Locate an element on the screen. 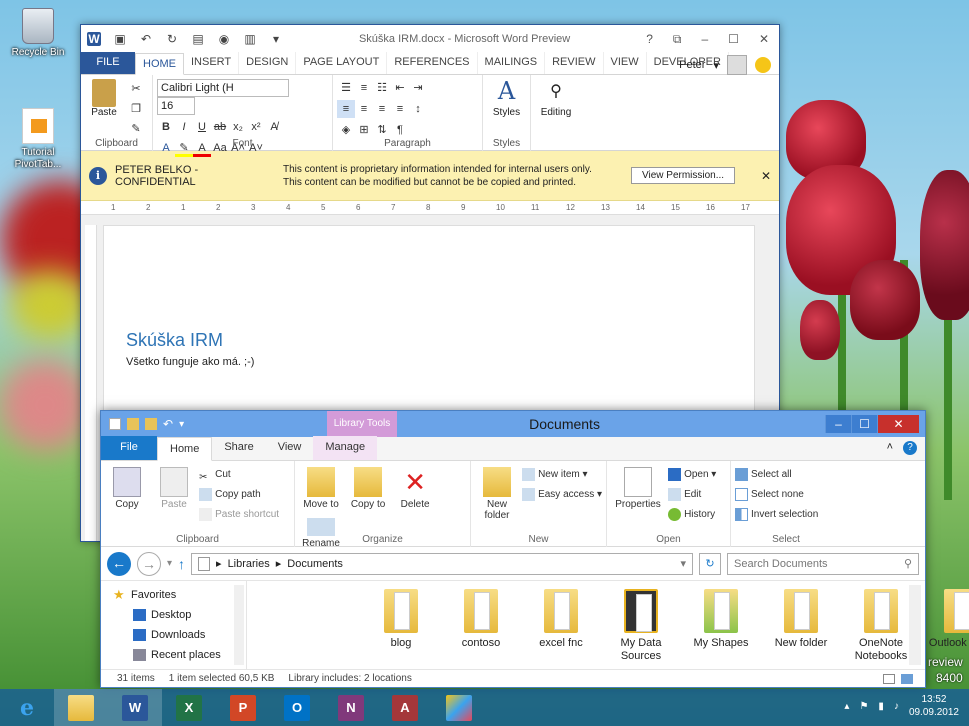  history-button: History is located at coordinates (692, 515).